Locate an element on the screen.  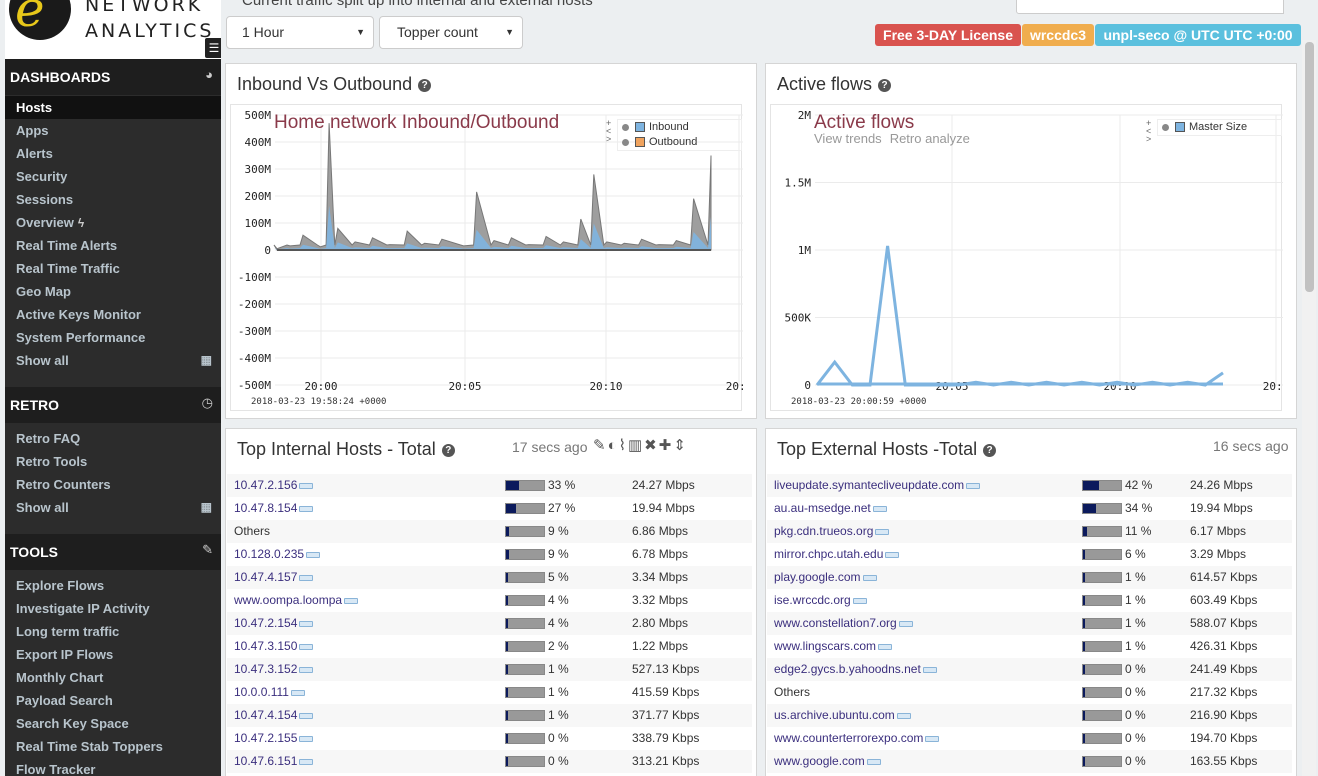
license-badge: Free 3-DAY License is located at coordinates (948, 35).